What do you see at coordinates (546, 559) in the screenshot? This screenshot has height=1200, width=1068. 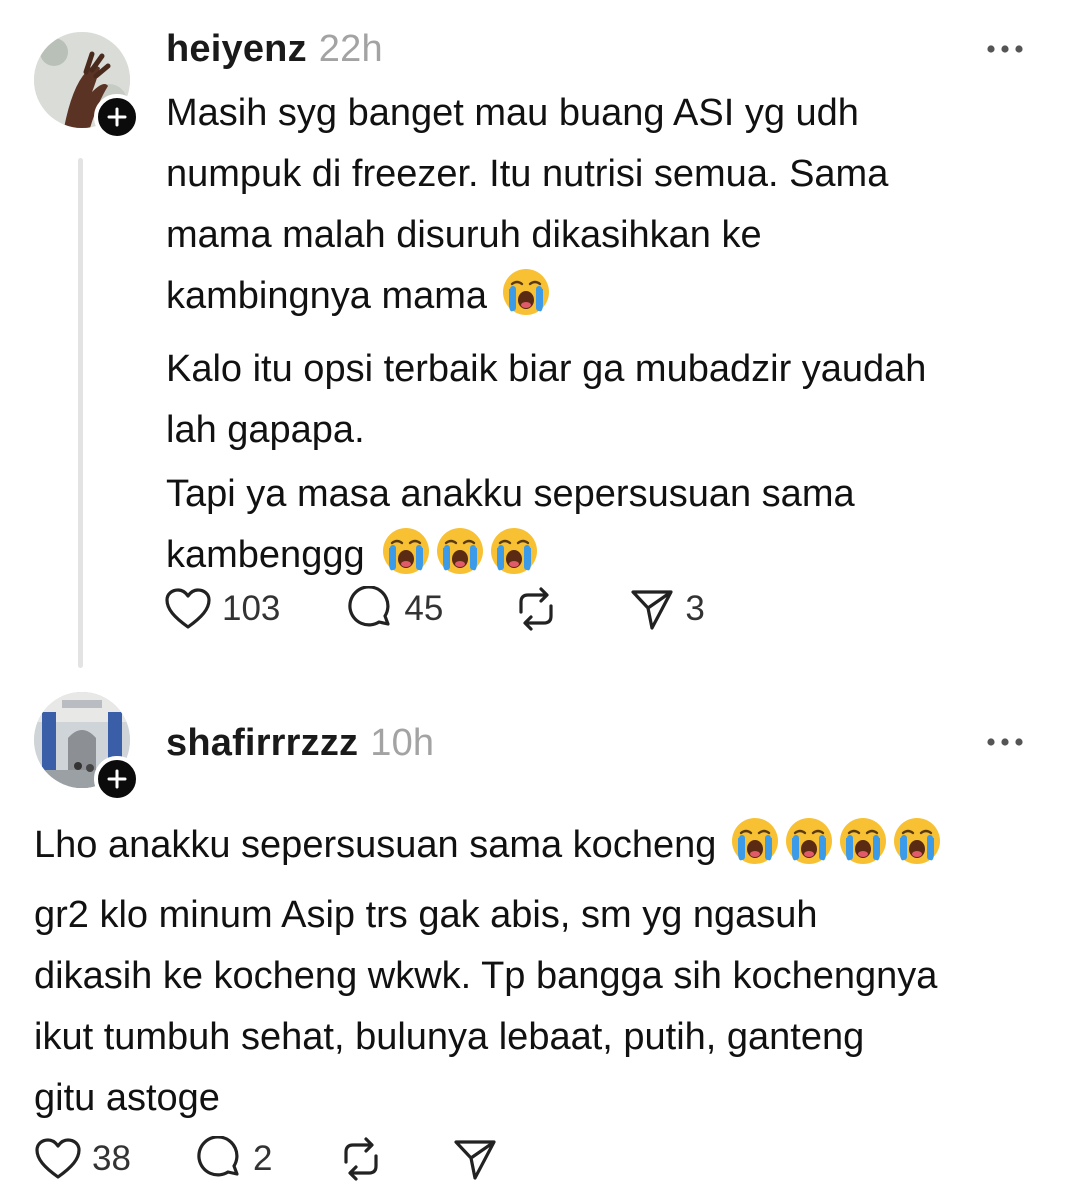 I see `body-line-with-emoji: kambenggg` at bounding box center [546, 559].